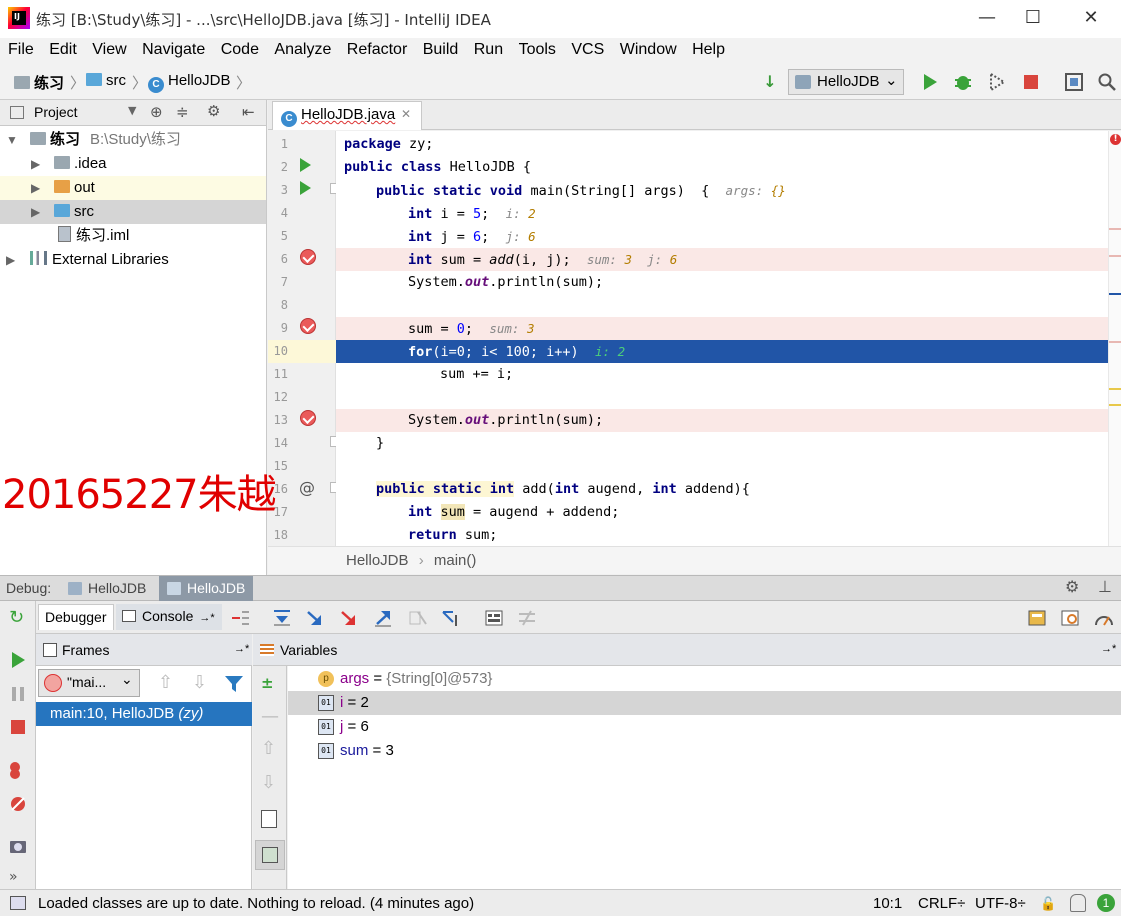  I want to click on tab-console: Console →*, so click(169, 617).